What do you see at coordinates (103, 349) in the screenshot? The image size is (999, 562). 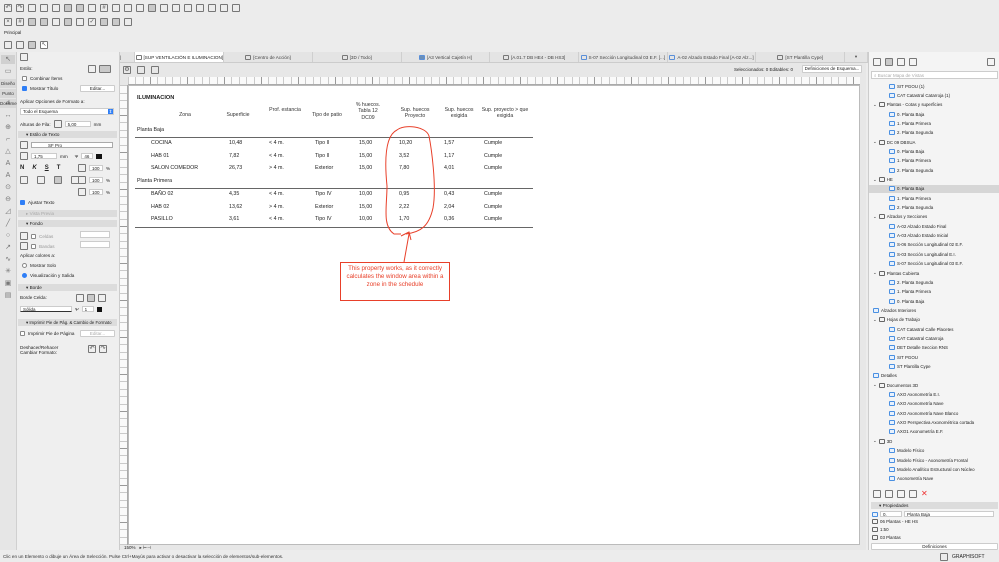 I see `redo-format-icon: ↷` at bounding box center [103, 349].